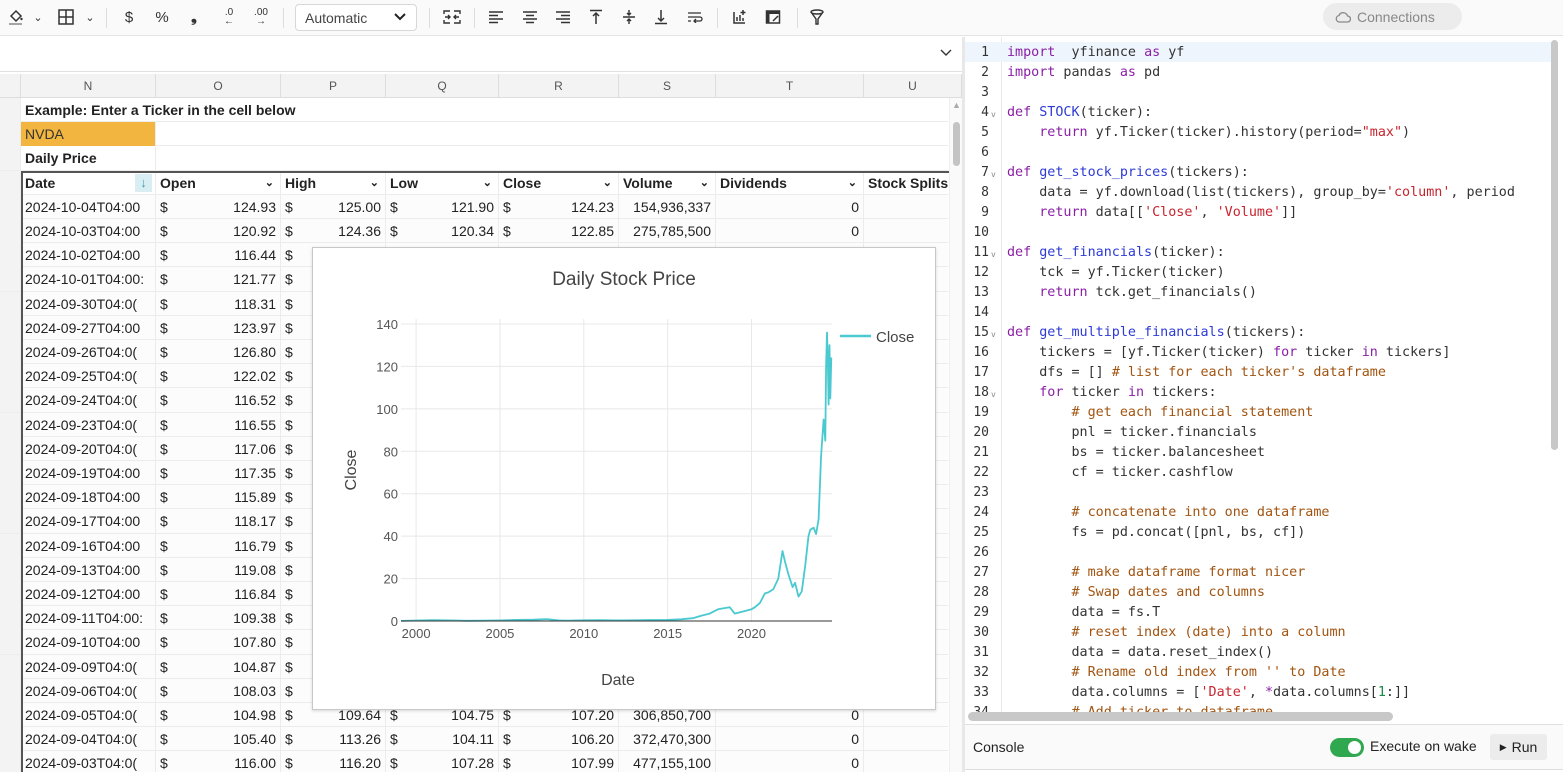 The width and height of the screenshot is (1563, 772). What do you see at coordinates (667, 182) in the screenshot?
I see `table-header-volume: Volume ⌄` at bounding box center [667, 182].